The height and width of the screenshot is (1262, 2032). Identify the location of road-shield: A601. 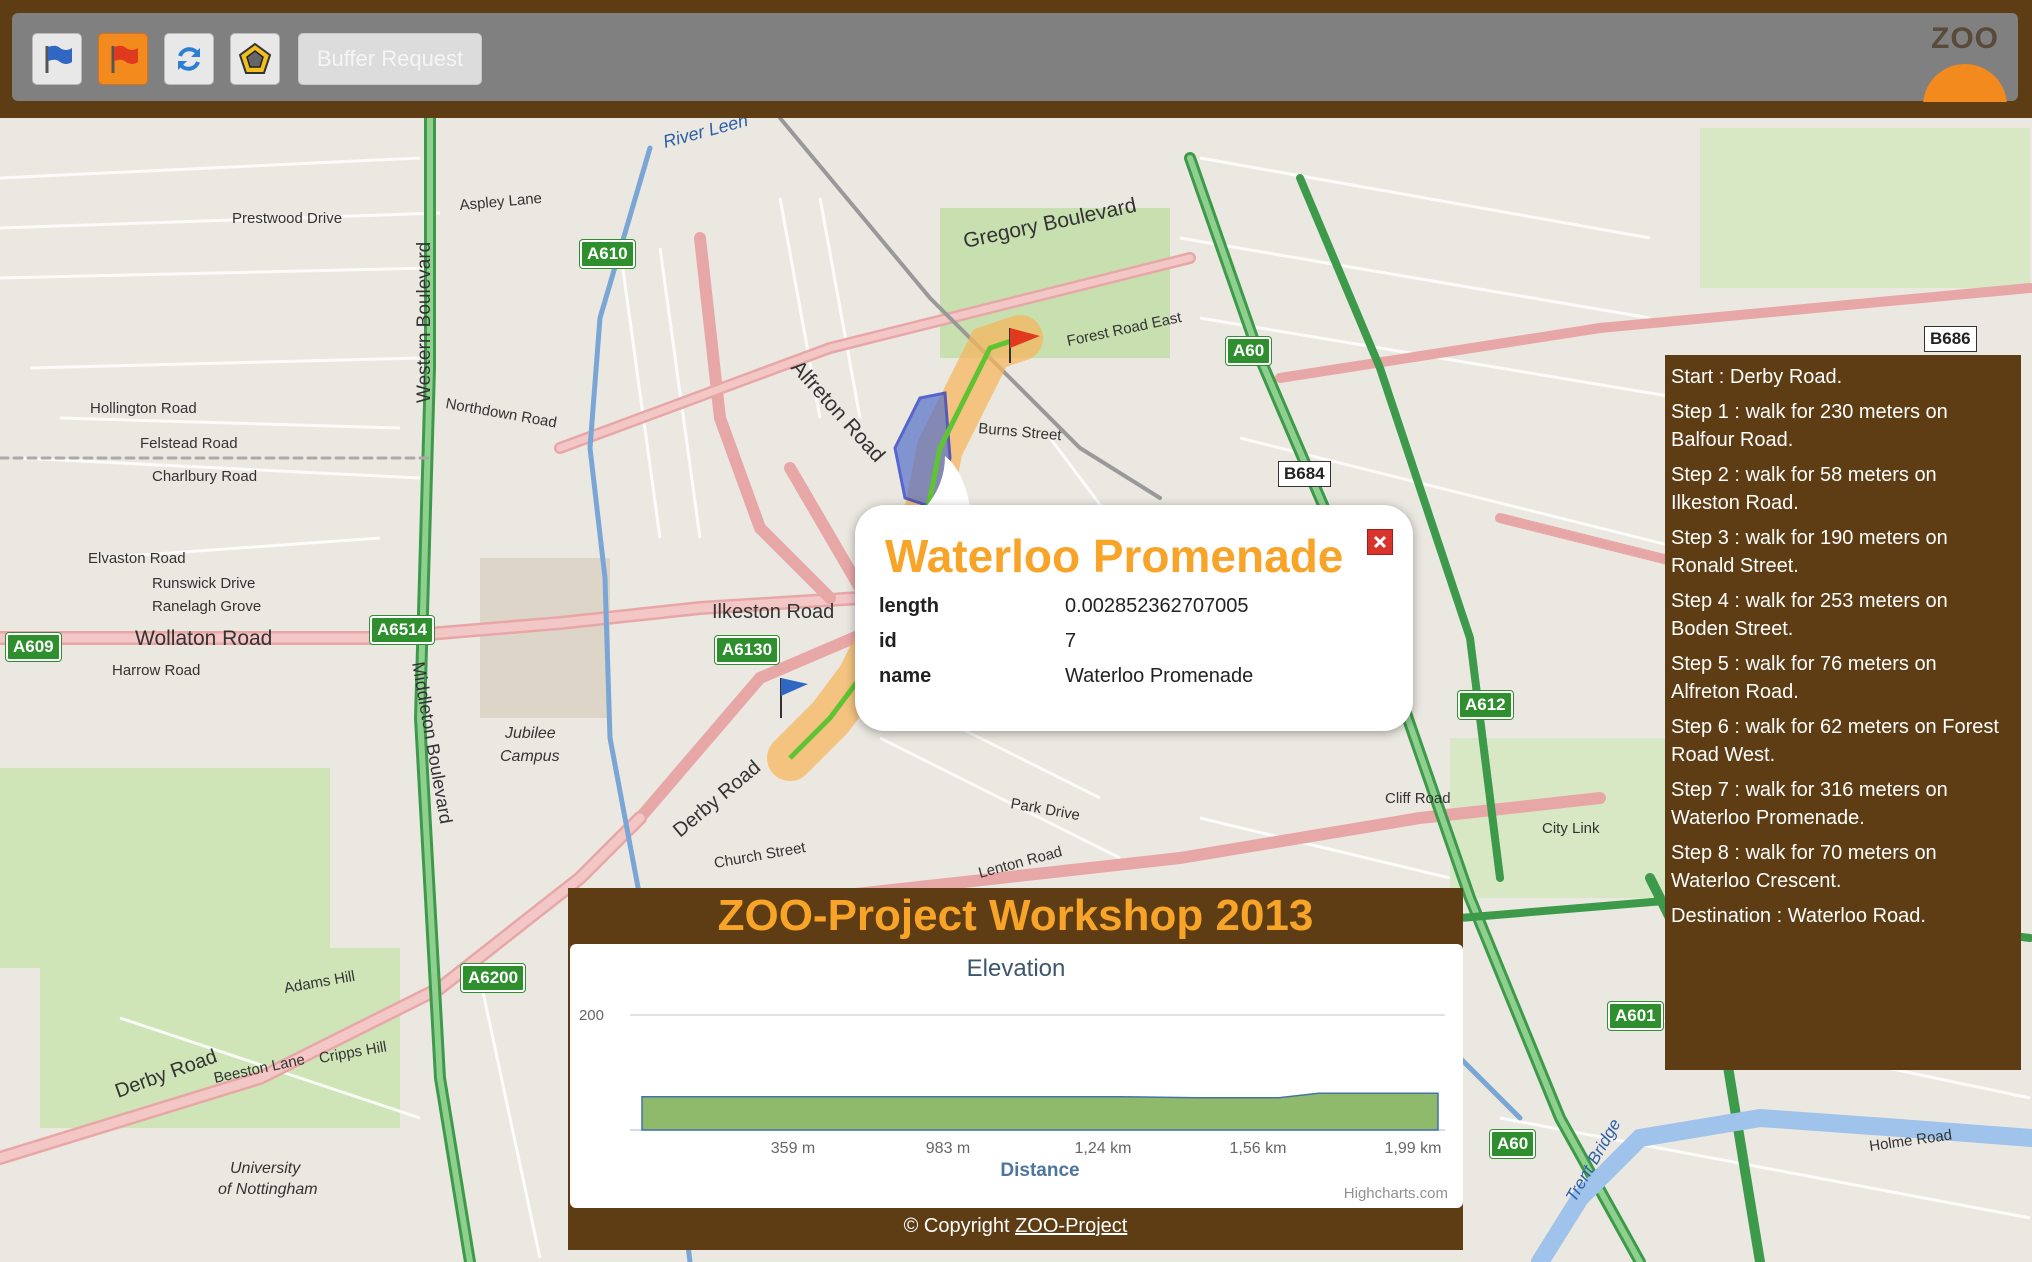
(1635, 1016).